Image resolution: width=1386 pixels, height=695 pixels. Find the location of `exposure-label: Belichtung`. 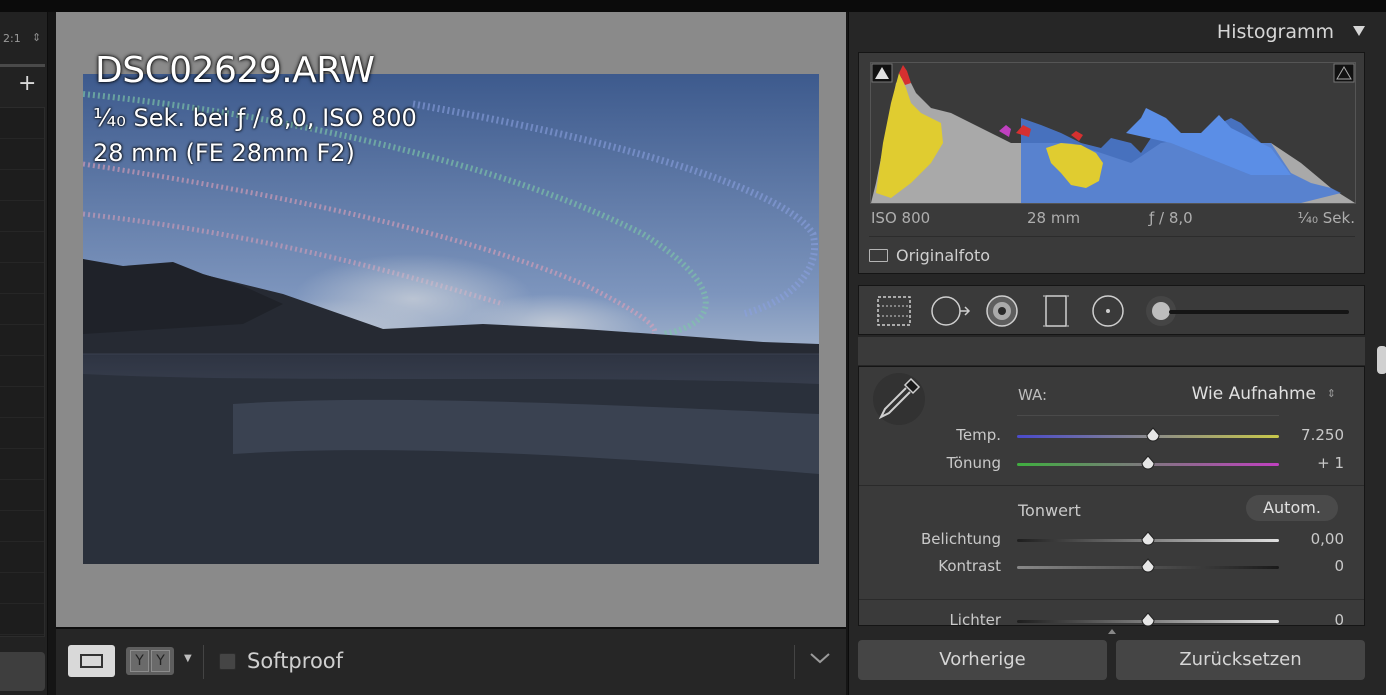

exposure-label: Belichtung is located at coordinates (960, 539).